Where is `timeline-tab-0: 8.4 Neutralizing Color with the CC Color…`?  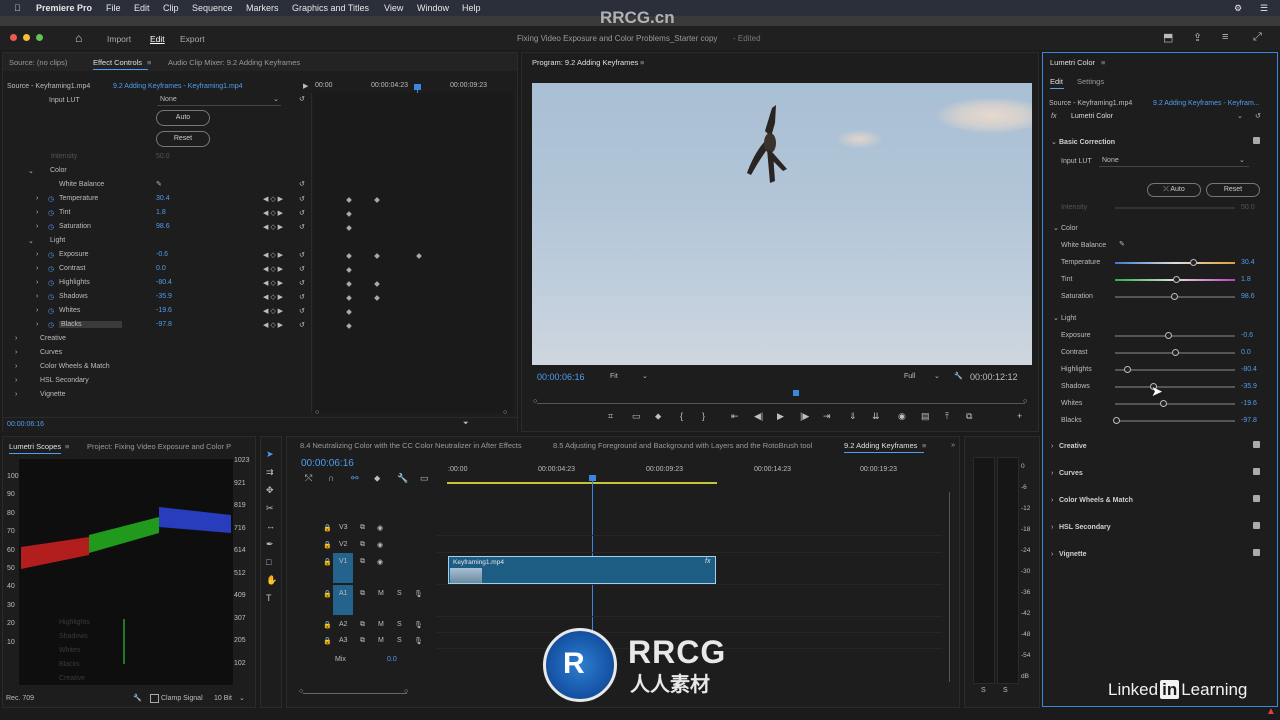
timeline-tab-0: 8.4 Neutralizing Color with the CC Color… is located at coordinates (411, 445).